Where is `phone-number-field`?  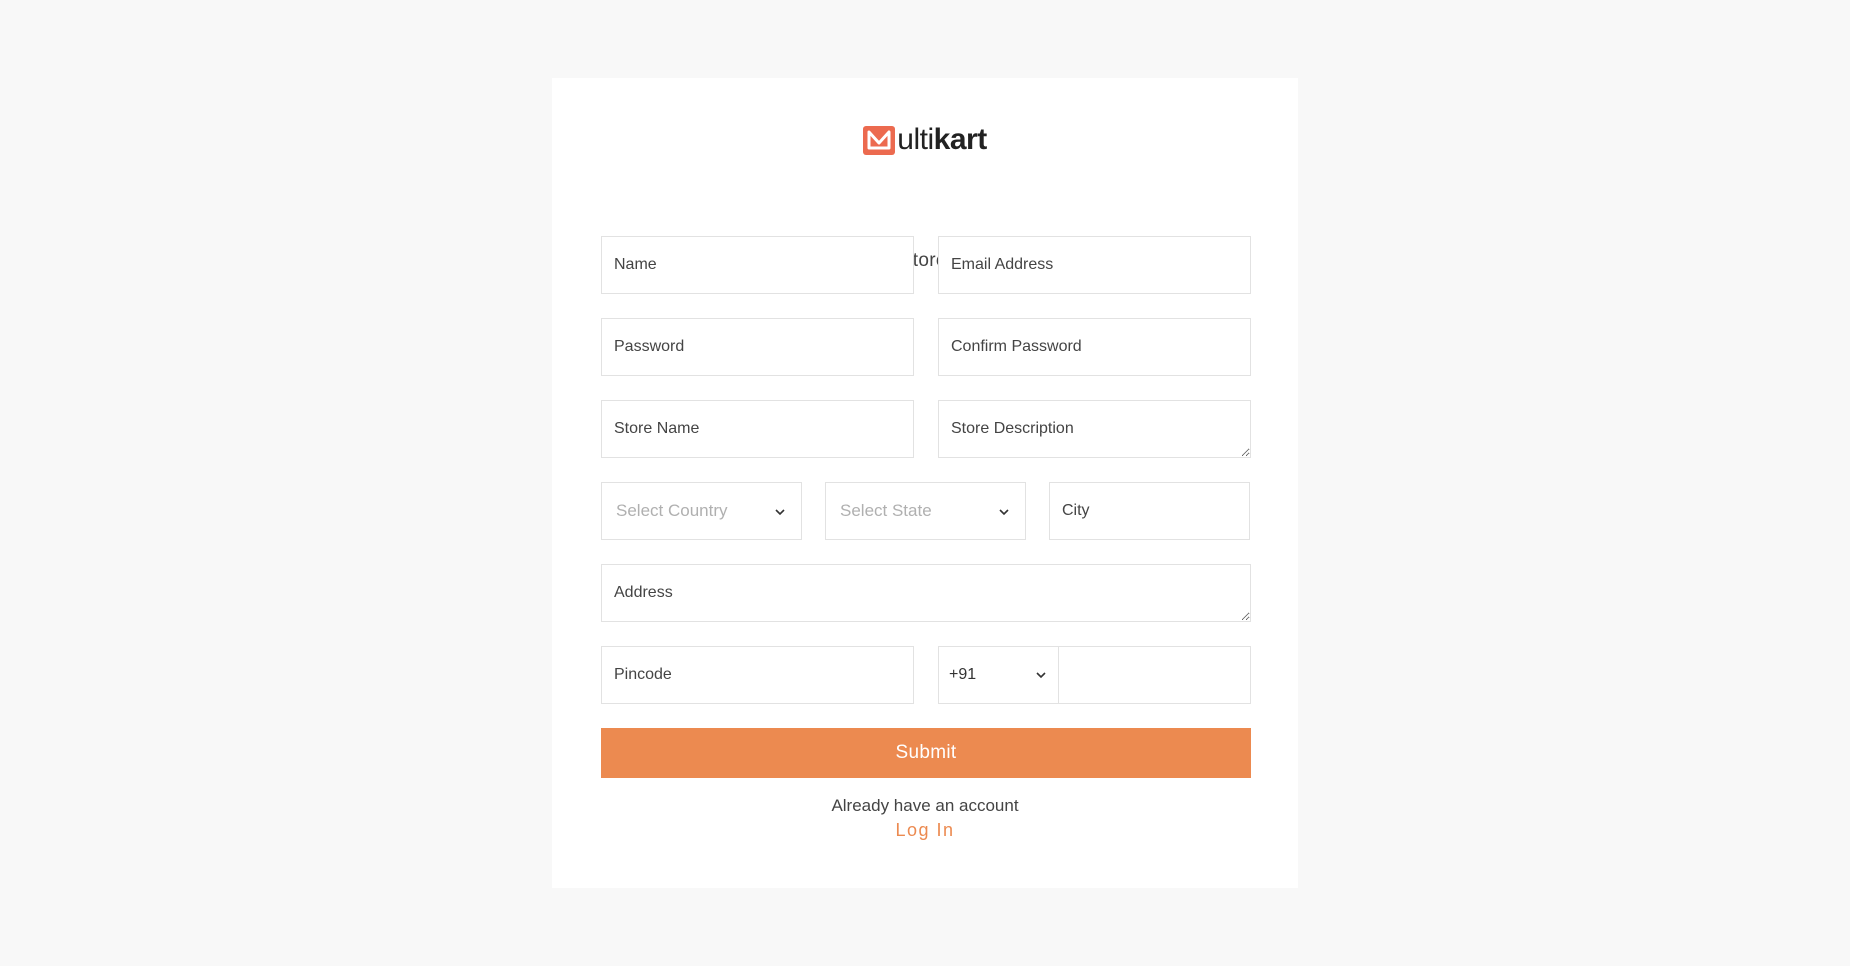
phone-number-field is located at coordinates (1154, 675).